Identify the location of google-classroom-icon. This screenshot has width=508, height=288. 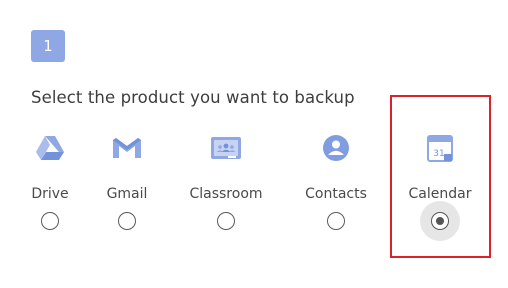
(226, 148).